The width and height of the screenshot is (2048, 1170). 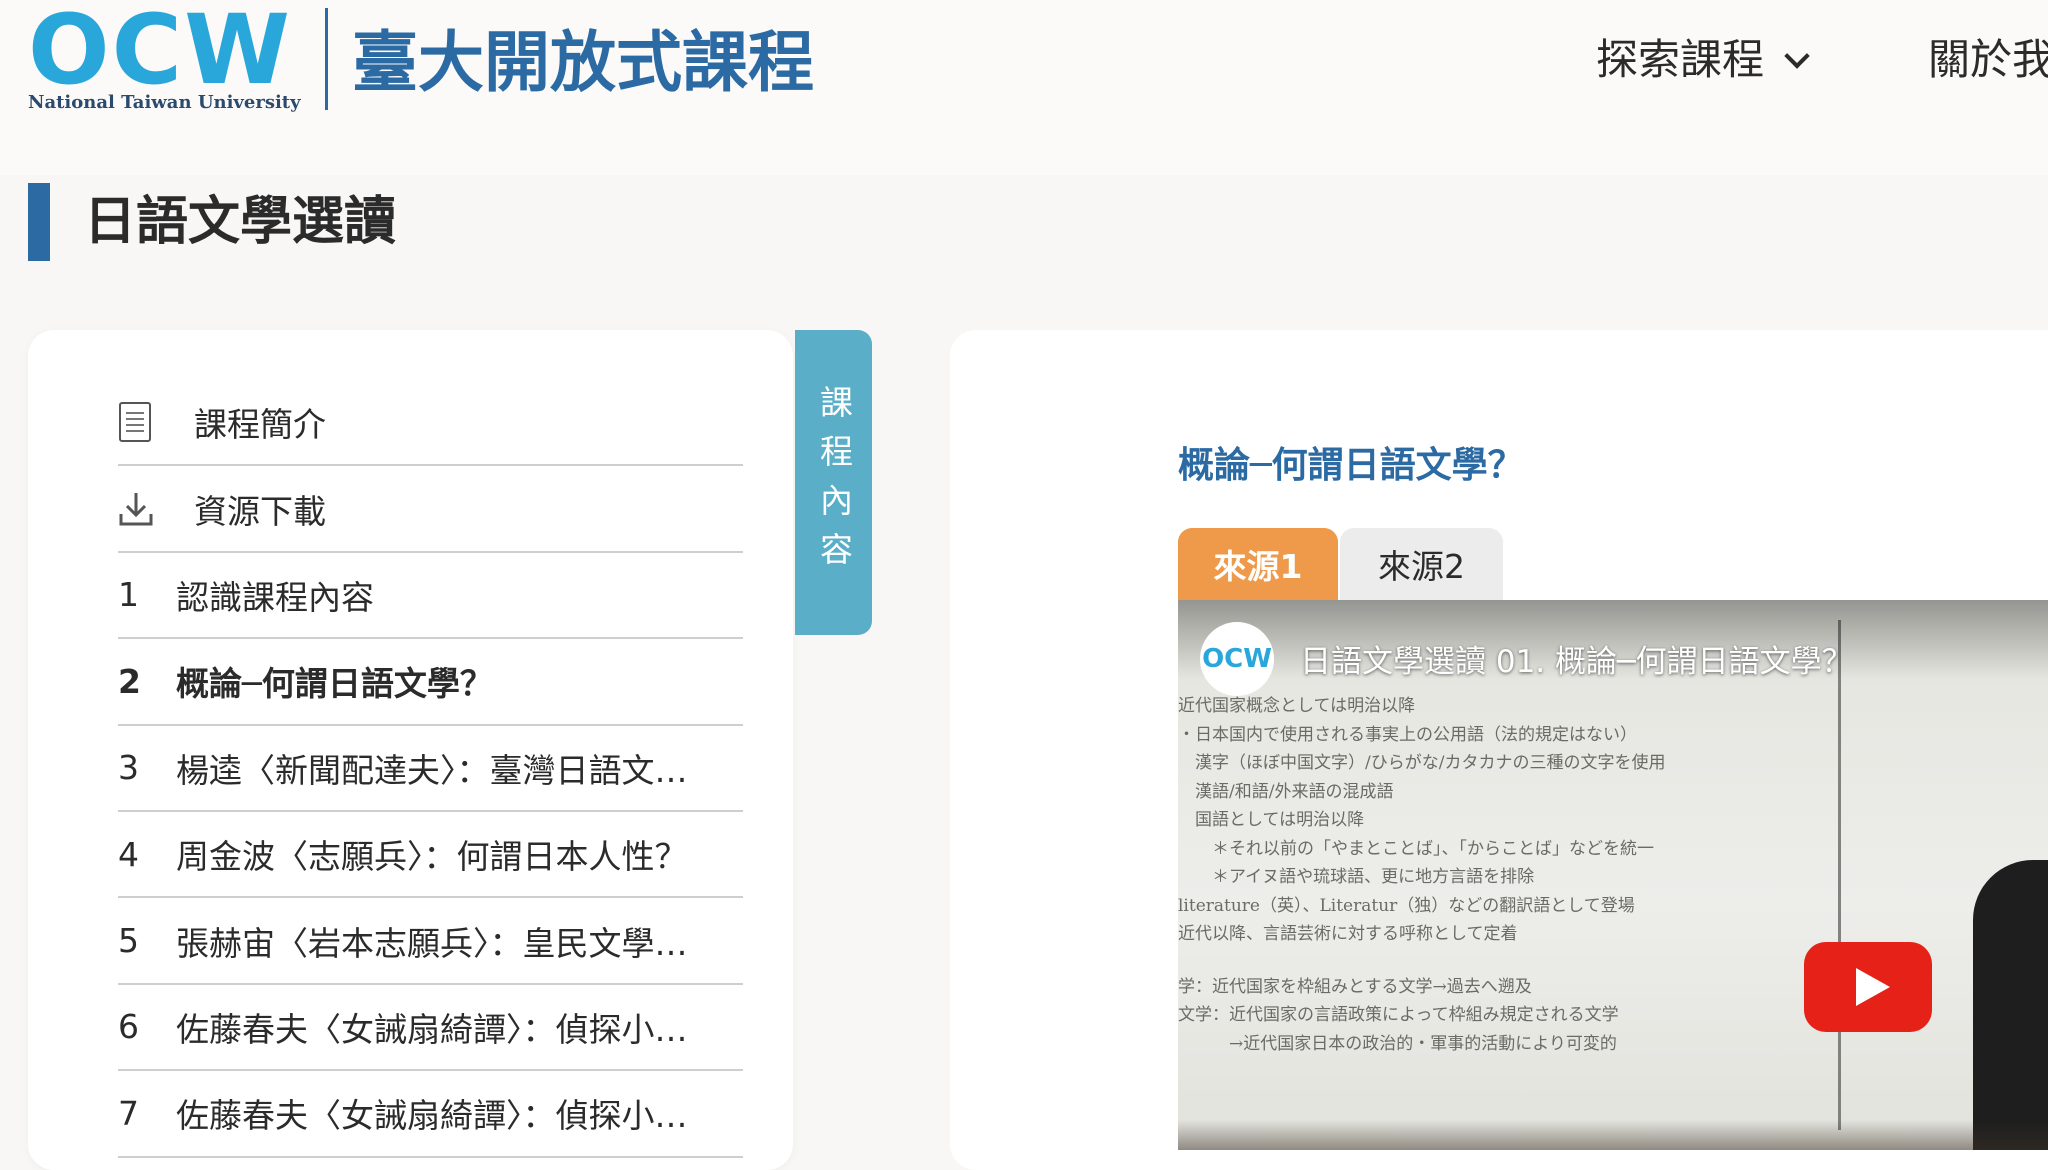 I want to click on logo-divider, so click(x=326, y=59).